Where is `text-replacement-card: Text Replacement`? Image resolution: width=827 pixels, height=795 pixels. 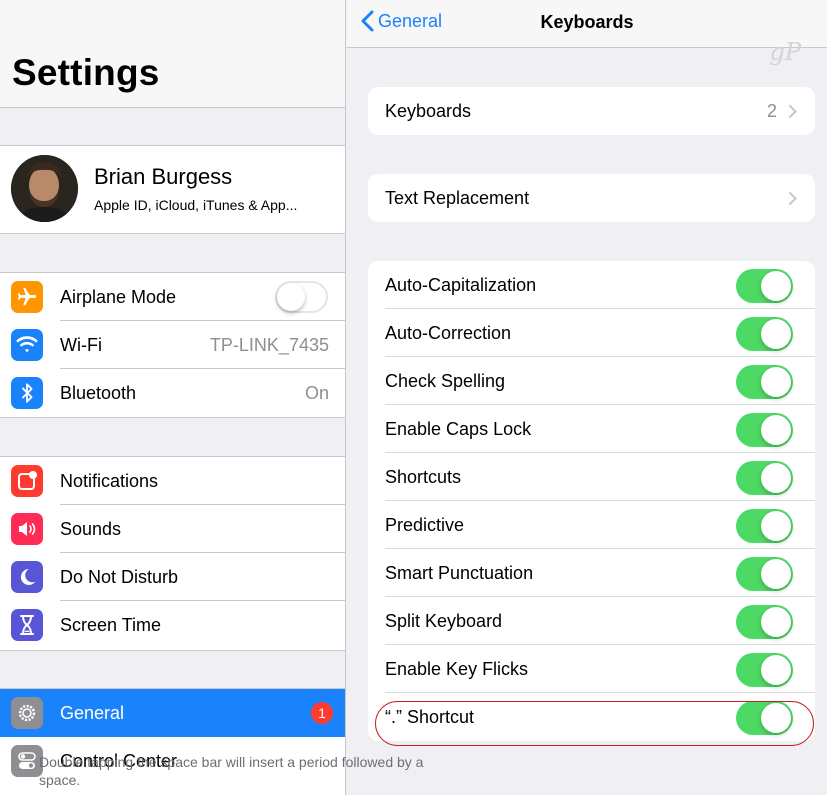
text-replacement-card: Text Replacement is located at coordinates (591, 198).